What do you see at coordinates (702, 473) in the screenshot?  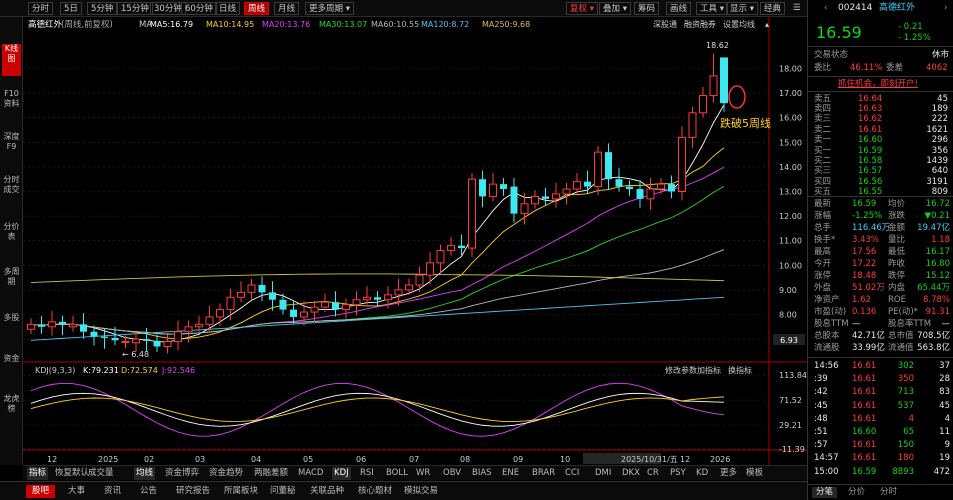 I see `indicator-tab: KD` at bounding box center [702, 473].